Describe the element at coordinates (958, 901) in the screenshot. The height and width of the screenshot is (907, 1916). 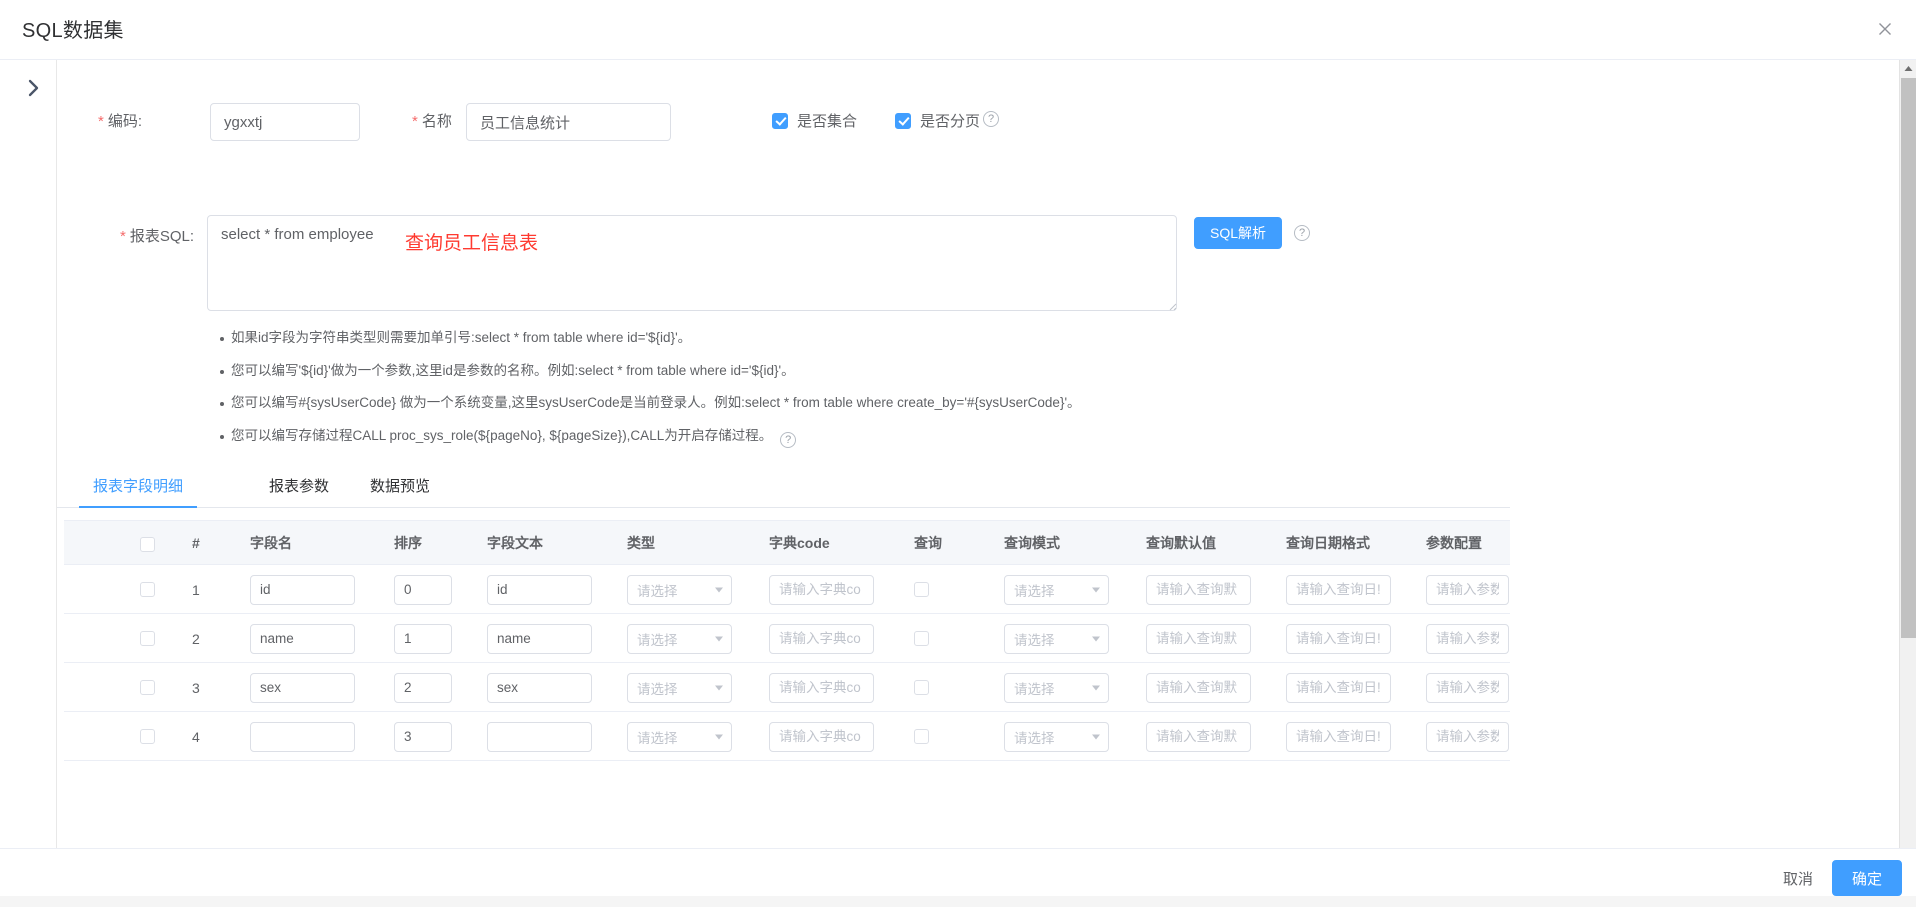
I see `bottom-strip` at that location.